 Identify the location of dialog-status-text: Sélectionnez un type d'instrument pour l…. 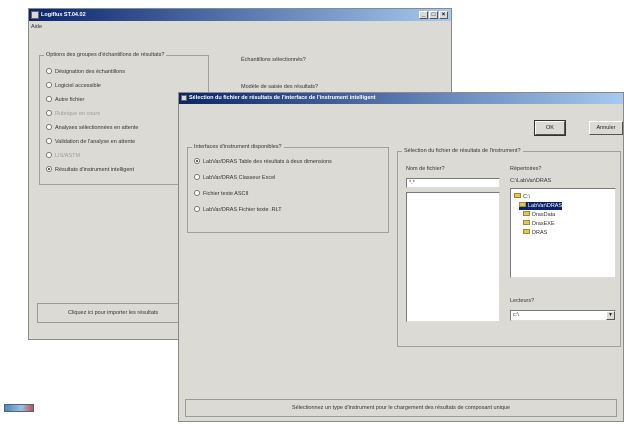
(401, 408).